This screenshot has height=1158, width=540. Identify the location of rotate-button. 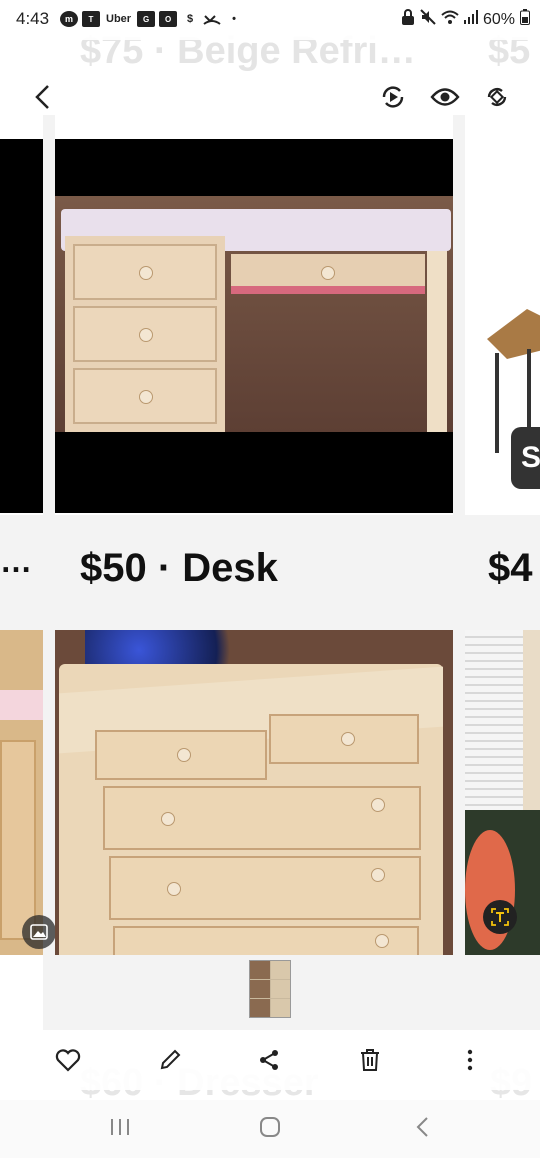
(497, 97).